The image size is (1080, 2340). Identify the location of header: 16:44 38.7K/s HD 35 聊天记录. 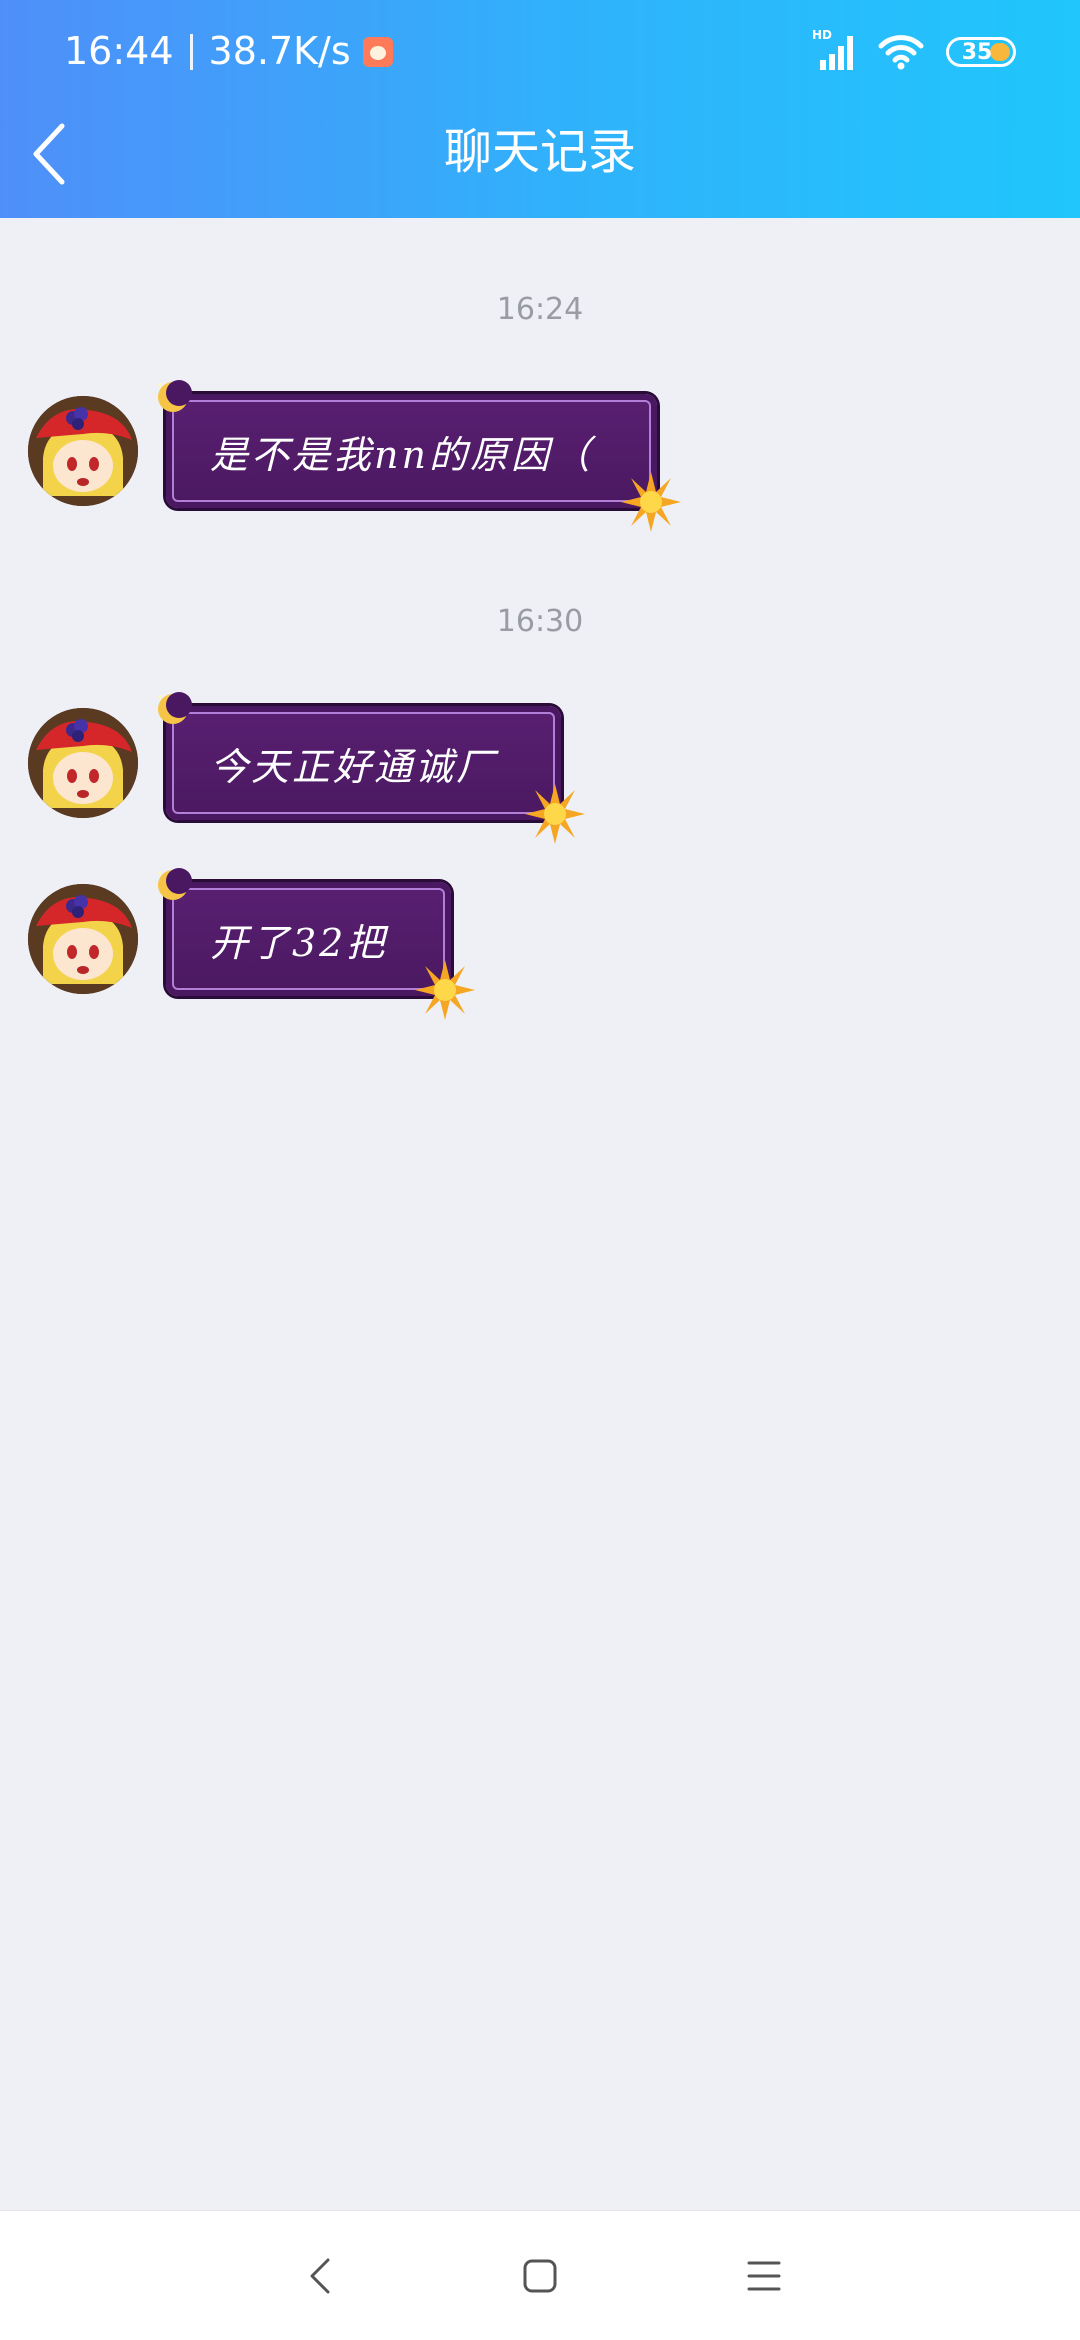
(540, 109).